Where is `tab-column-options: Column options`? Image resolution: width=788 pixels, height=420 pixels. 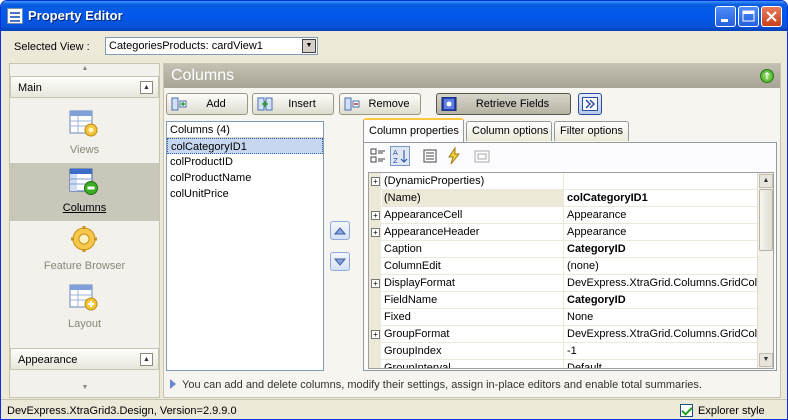 tab-column-options: Column options is located at coordinates (509, 131).